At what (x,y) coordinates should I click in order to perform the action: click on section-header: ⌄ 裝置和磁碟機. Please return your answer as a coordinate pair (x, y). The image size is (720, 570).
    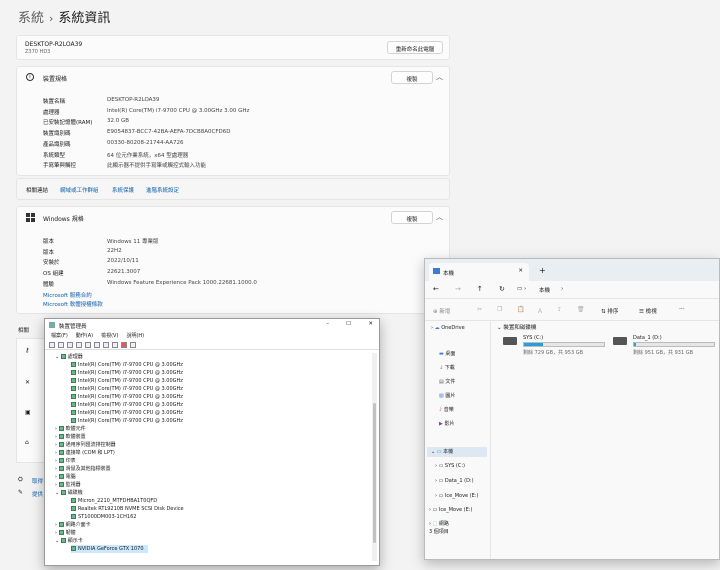
    Looking at the image, I should click on (516, 327).